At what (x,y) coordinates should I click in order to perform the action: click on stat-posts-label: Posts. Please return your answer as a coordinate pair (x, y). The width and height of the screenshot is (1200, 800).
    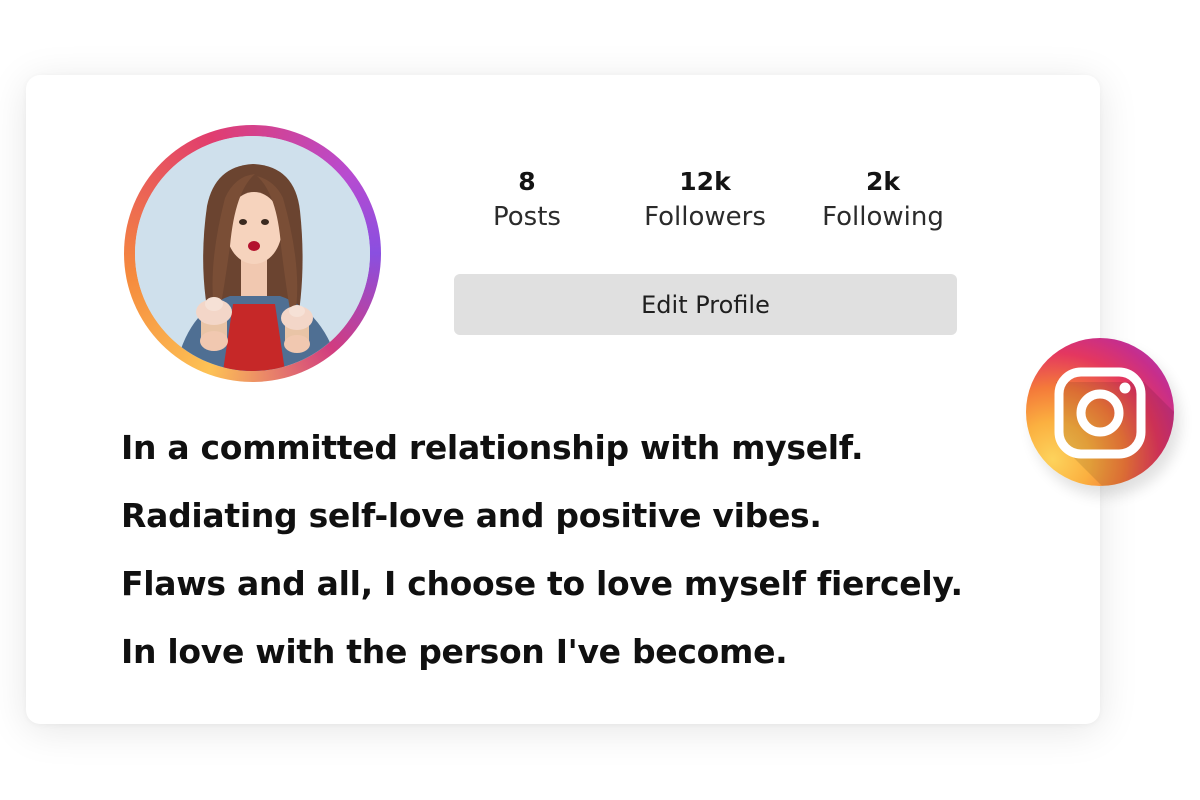
    Looking at the image, I should click on (527, 217).